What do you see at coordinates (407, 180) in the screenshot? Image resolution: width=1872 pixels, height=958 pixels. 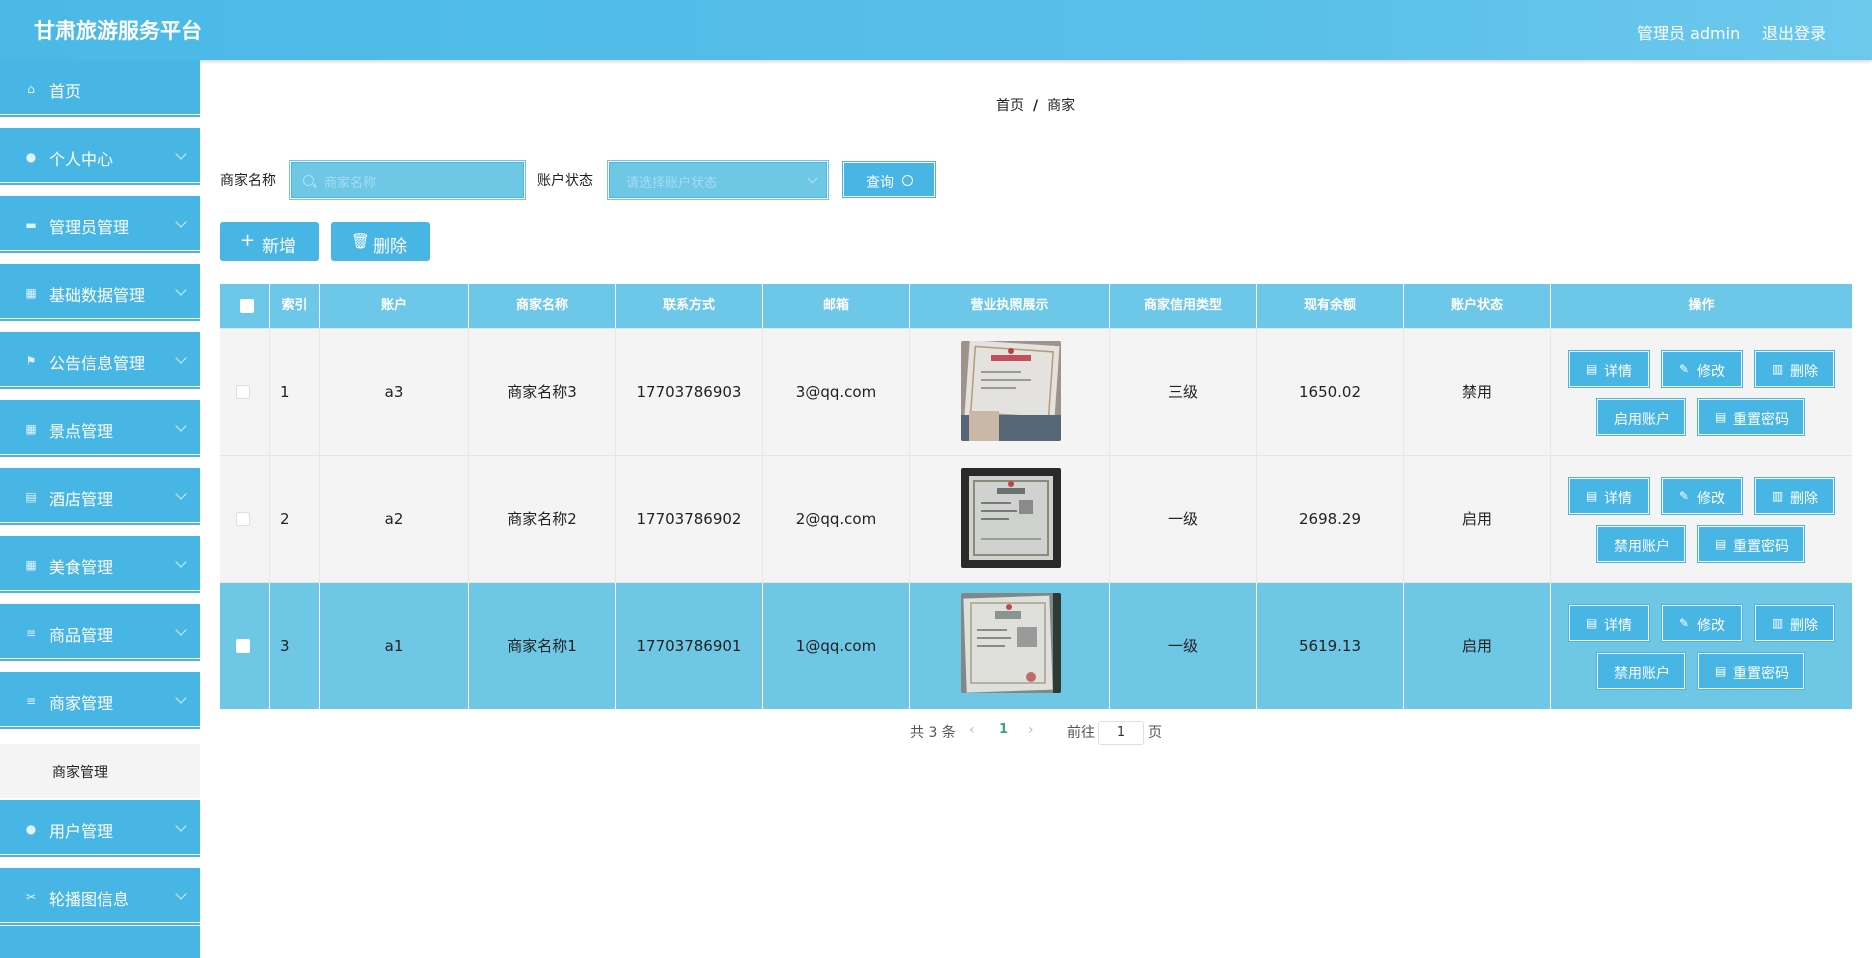 I see `merchant-name-input: 商家名称` at bounding box center [407, 180].